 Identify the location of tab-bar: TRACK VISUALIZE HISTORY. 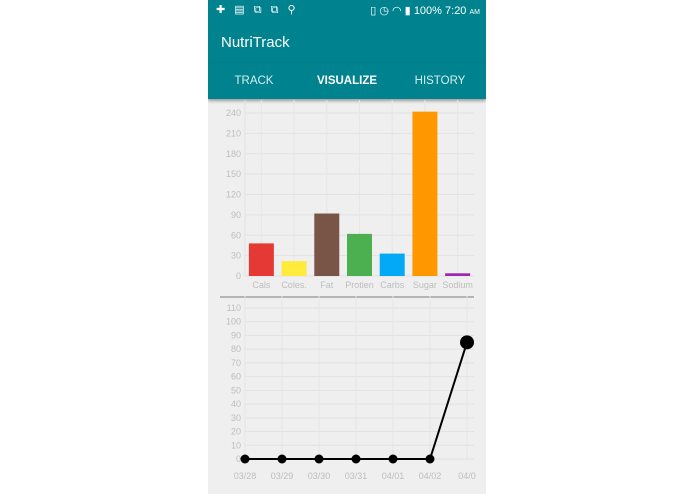
(347, 81).